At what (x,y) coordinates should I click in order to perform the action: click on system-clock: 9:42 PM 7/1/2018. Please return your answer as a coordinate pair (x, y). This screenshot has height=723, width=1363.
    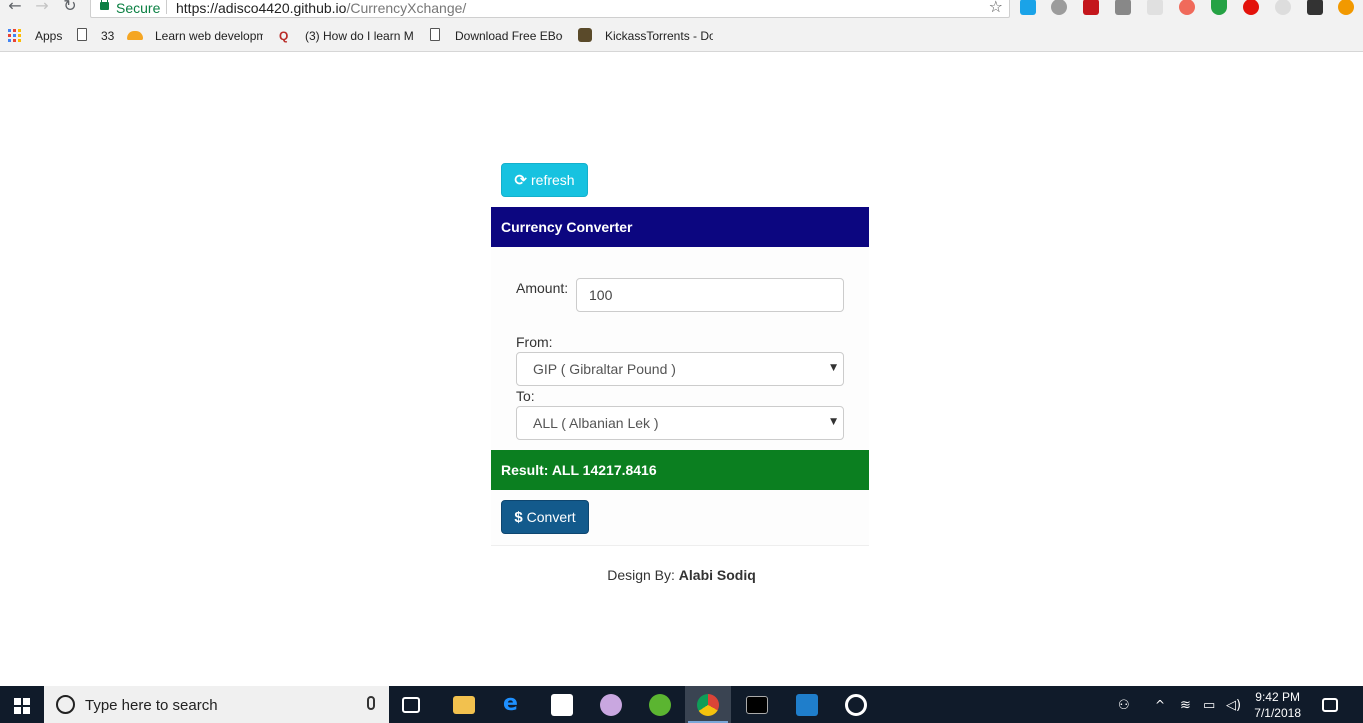
    Looking at the image, I should click on (1277, 705).